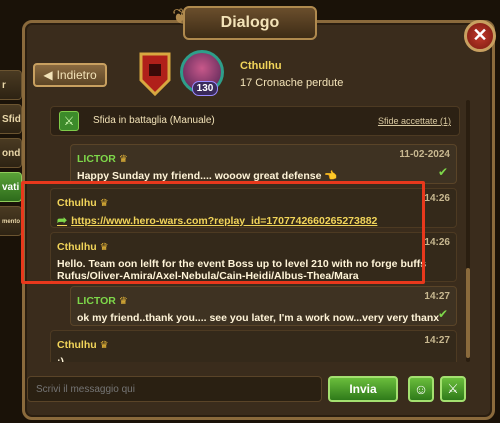 The width and height of the screenshot is (500, 423). Describe the element at coordinates (424, 154) in the screenshot. I see `message-time: 11-02-2024` at that location.